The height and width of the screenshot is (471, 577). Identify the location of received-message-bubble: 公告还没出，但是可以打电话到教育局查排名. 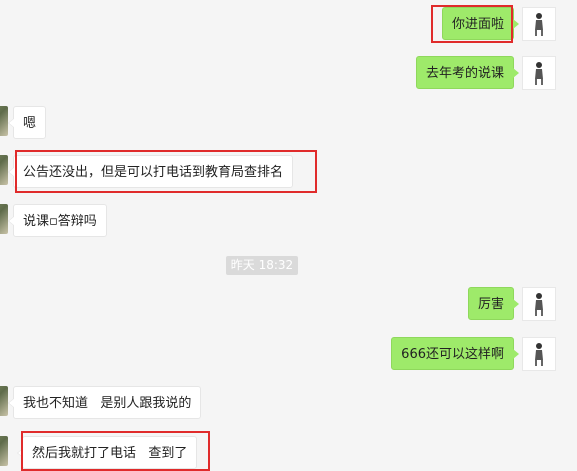
(150, 171).